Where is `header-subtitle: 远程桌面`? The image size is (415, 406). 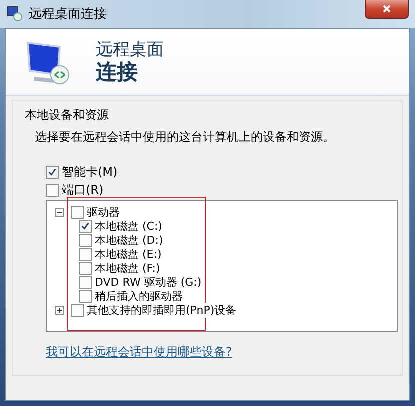
header-subtitle: 远程桌面 is located at coordinates (130, 50).